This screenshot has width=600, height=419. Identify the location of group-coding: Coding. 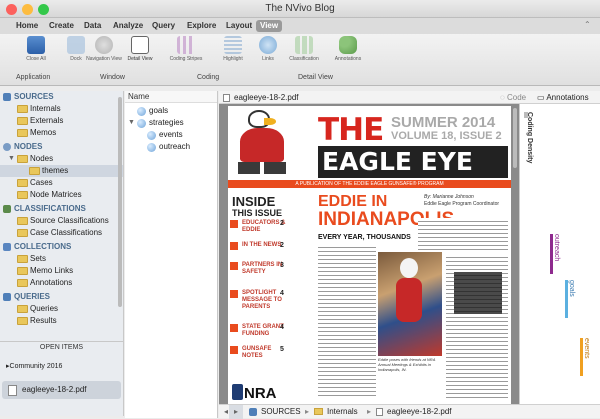
(208, 77).